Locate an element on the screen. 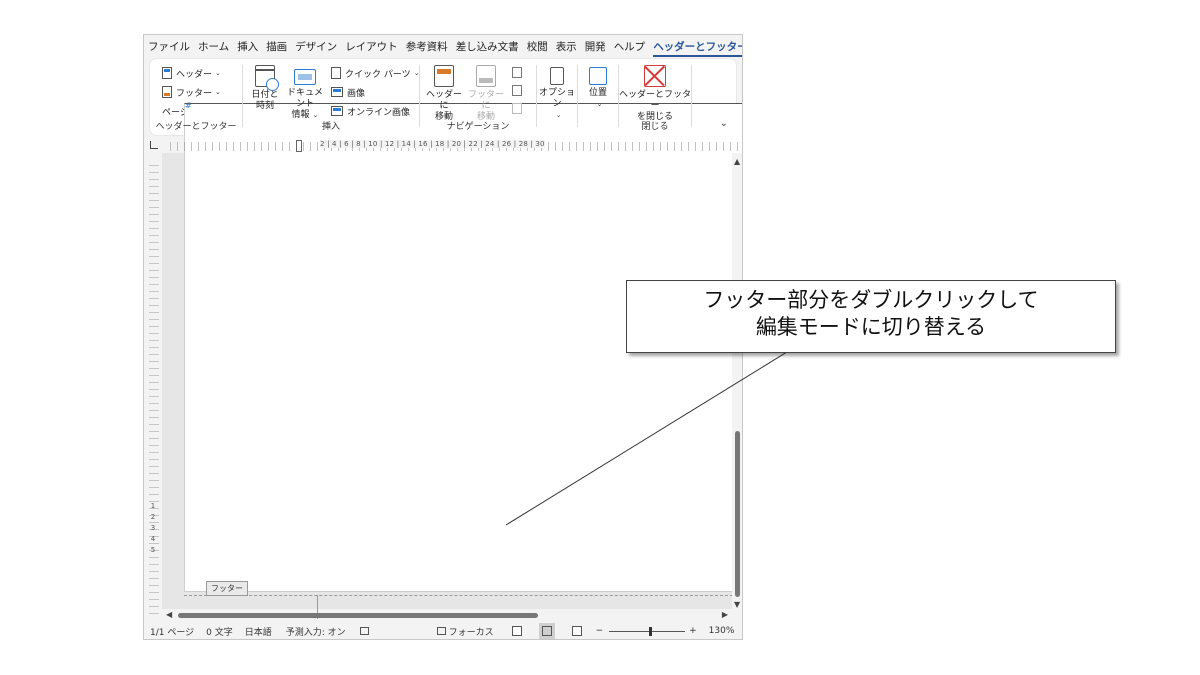 The height and width of the screenshot is (675, 1200). print-layout-icon is located at coordinates (546, 631).